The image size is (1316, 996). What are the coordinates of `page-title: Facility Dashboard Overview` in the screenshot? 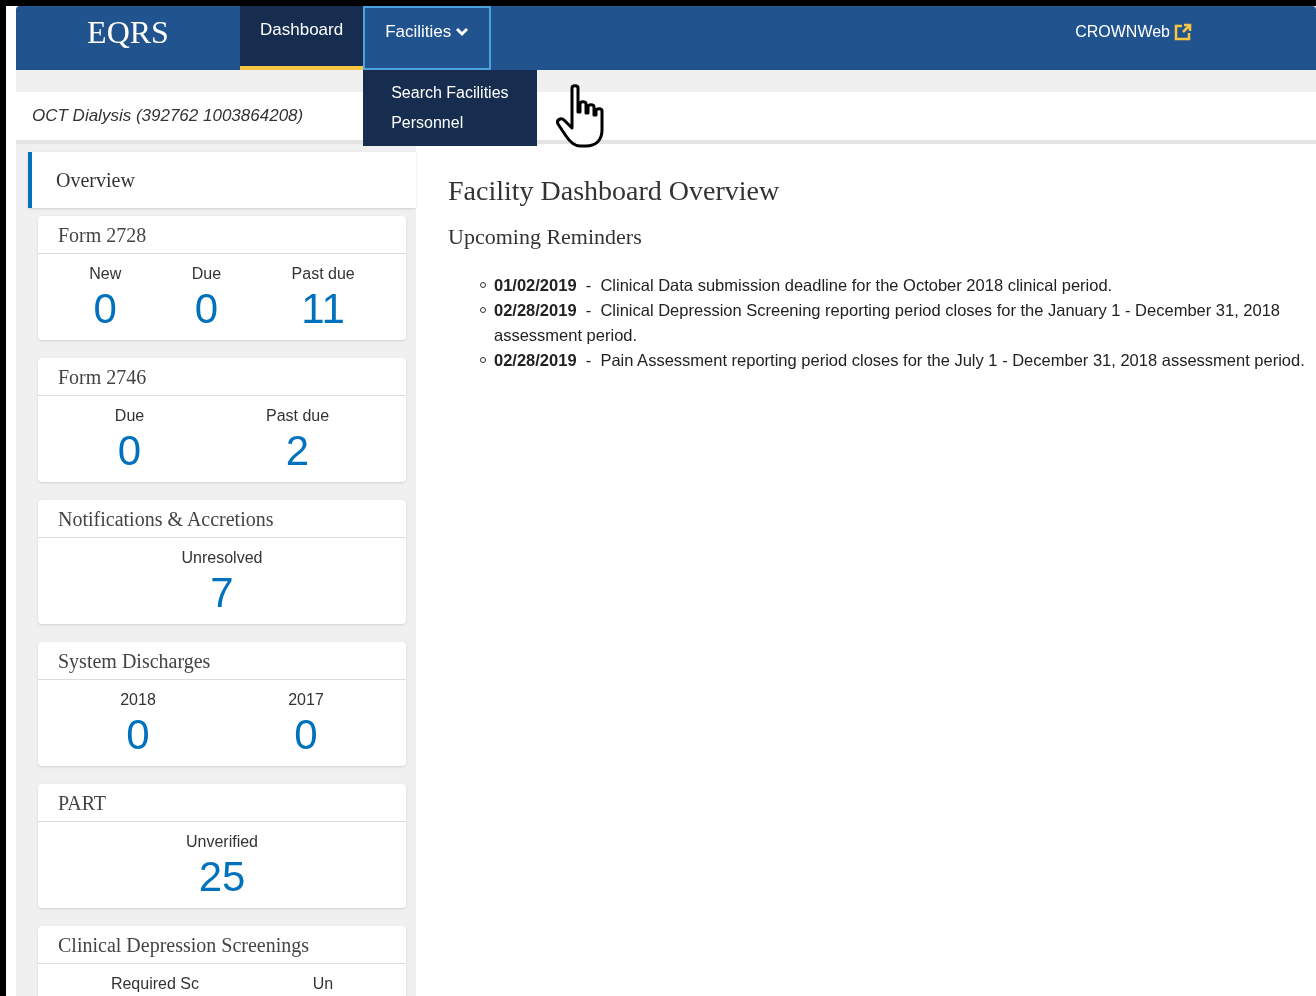 It's located at (614, 191).